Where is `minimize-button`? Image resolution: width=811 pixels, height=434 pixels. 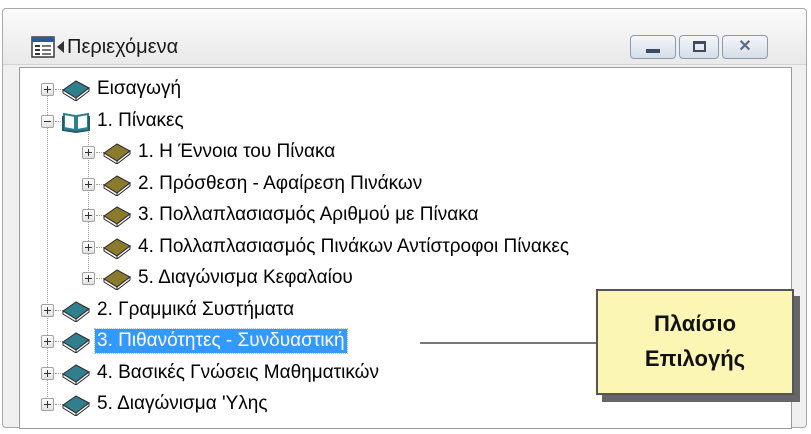
minimize-button is located at coordinates (653, 47).